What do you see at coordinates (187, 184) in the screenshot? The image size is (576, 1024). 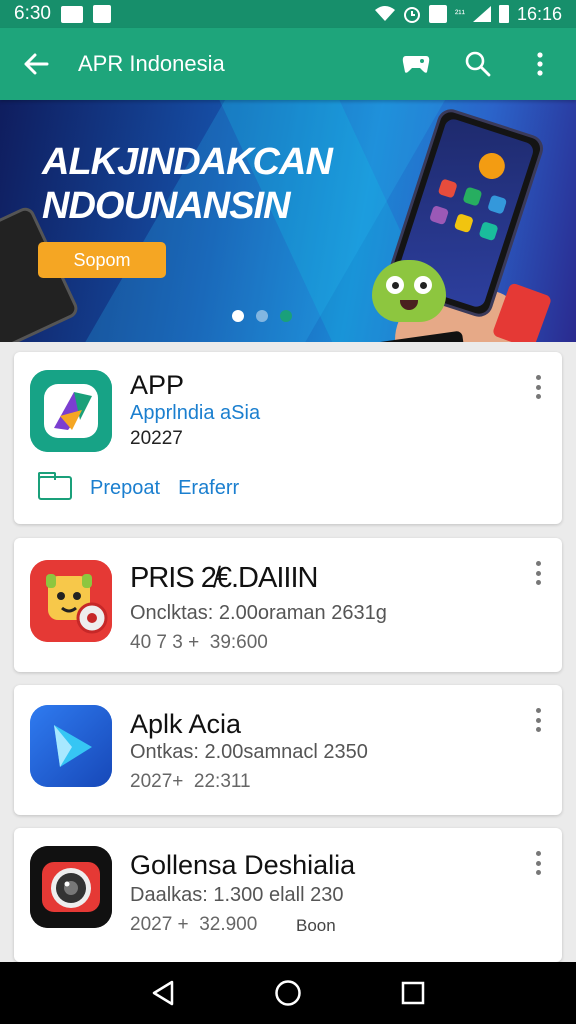 I see `banner-headline: ALKJINDAKCAN NDOUNANSIN` at bounding box center [187, 184].